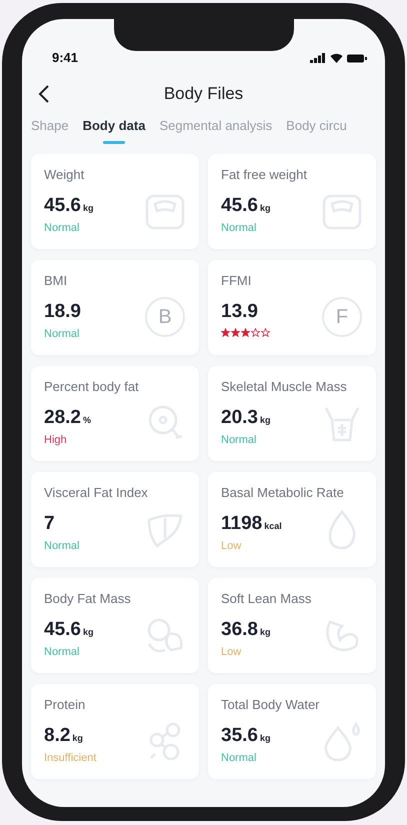  I want to click on wifi-icon, so click(336, 58).